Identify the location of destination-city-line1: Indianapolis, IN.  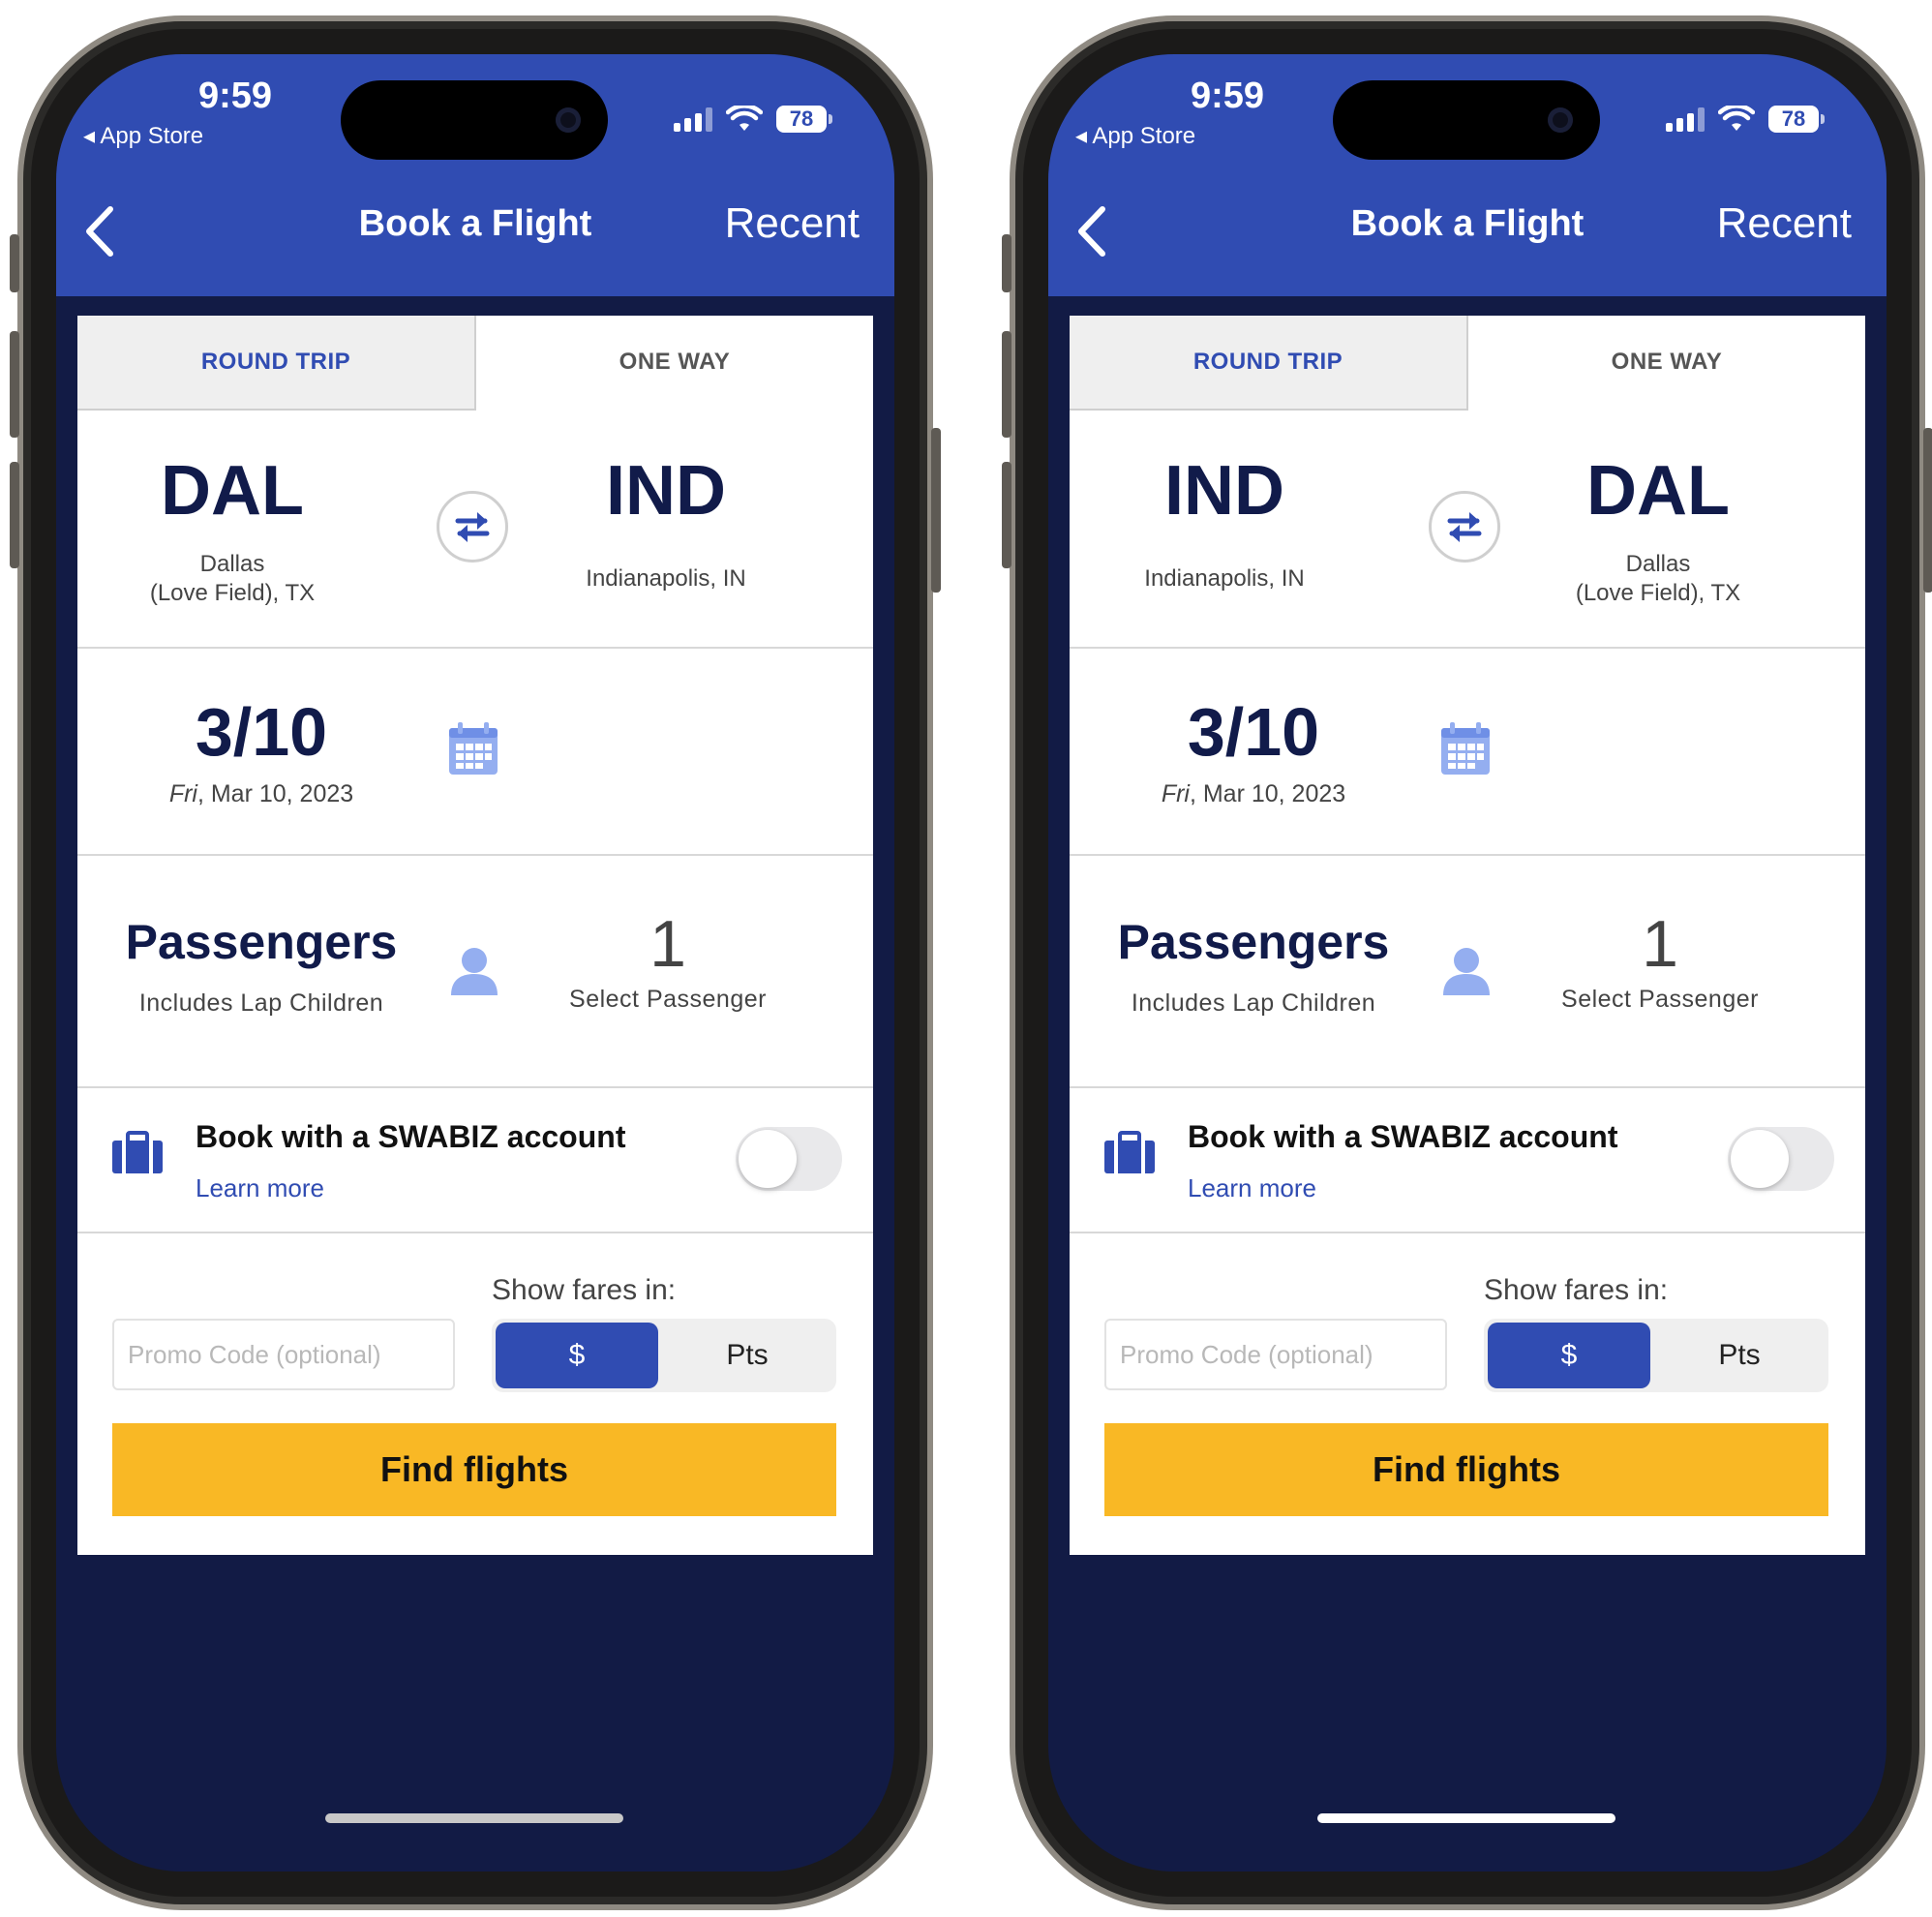
(666, 578).